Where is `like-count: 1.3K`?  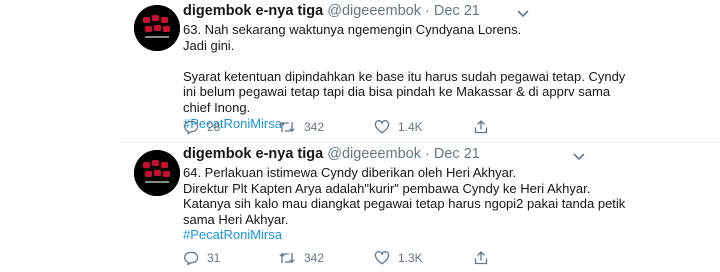 like-count: 1.3K is located at coordinates (410, 258).